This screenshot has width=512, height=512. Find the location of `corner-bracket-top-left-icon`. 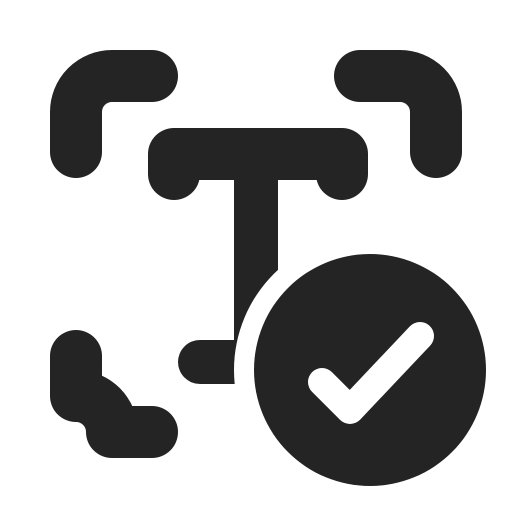

corner-bracket-top-left-icon is located at coordinates (114, 114).